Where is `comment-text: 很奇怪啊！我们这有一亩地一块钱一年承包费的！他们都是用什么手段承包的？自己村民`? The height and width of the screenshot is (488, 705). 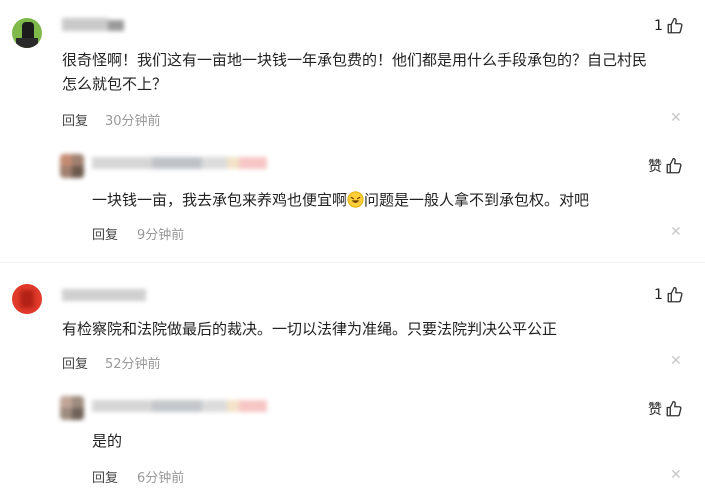 comment-text: 很奇怪啊！我们这有一亩地一块钱一年承包费的！他们都是用什么手段承包的？自己村民 is located at coordinates (355, 60).